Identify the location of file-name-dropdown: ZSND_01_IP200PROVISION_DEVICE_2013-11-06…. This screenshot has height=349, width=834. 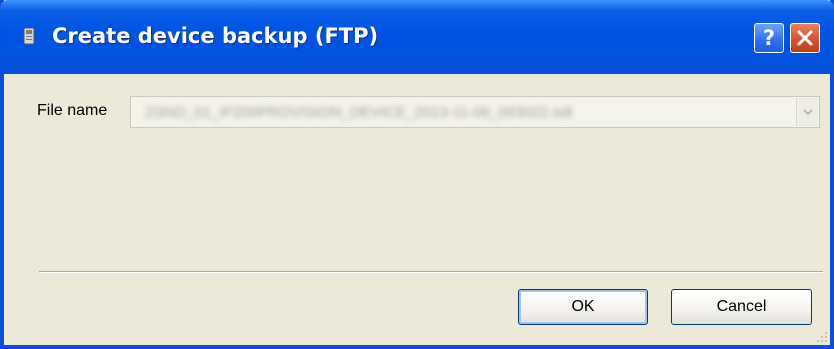
(475, 112).